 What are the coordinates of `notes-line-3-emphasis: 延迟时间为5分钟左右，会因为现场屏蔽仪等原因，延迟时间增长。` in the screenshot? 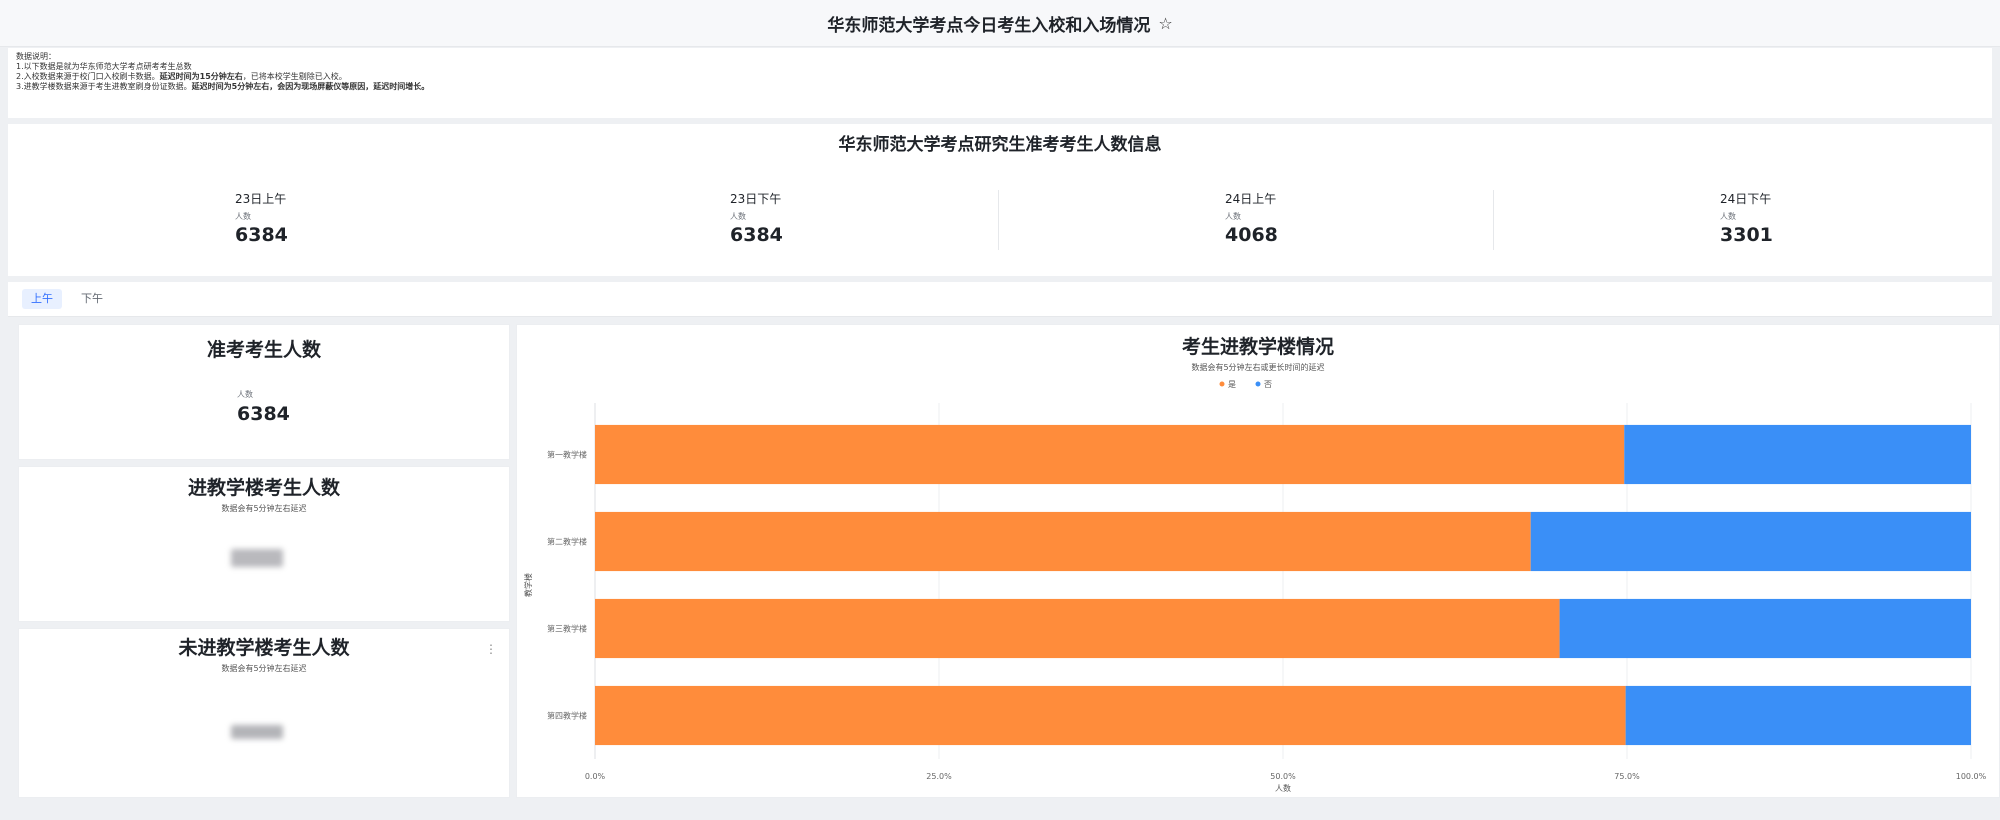 It's located at (310, 86).